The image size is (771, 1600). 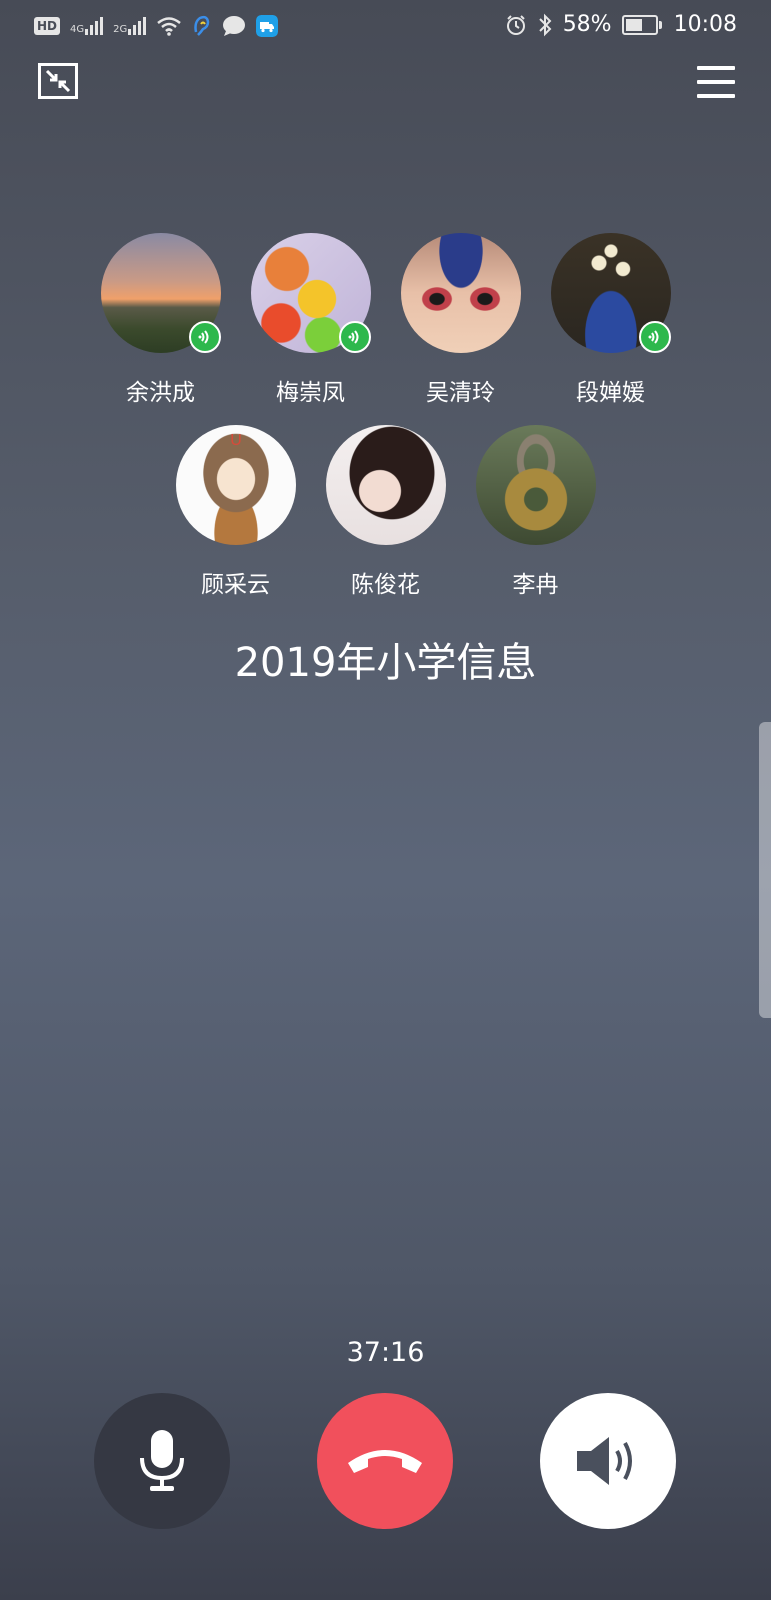 I want to click on speaker-icon, so click(x=604, y=1461).